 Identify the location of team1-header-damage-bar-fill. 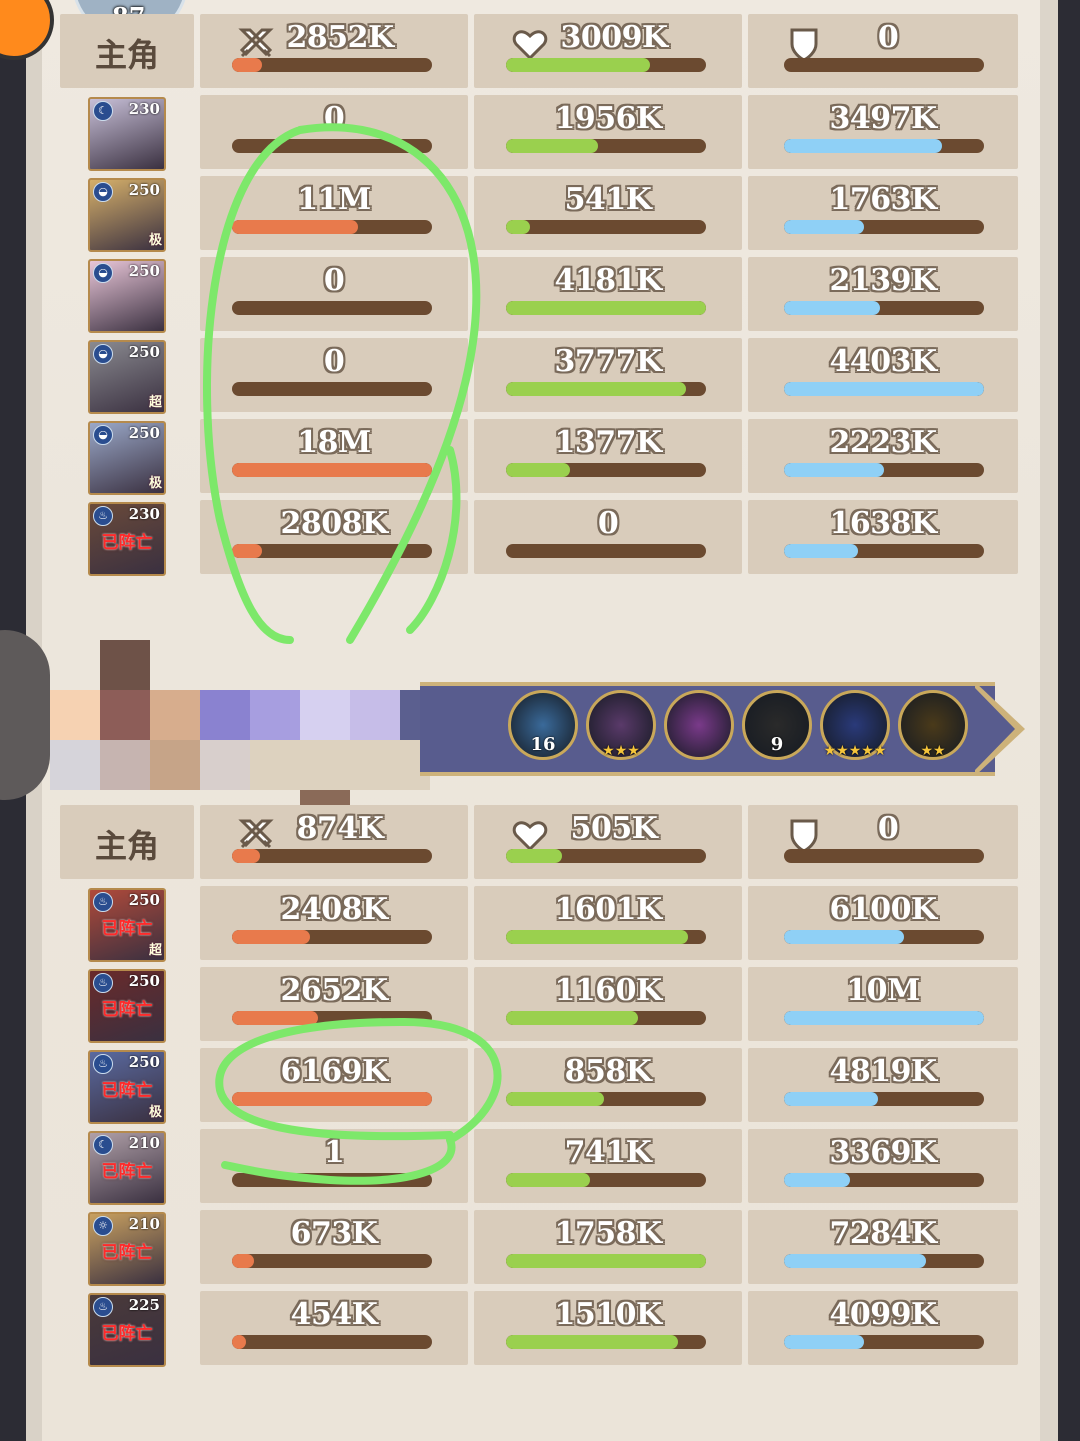
(247, 65).